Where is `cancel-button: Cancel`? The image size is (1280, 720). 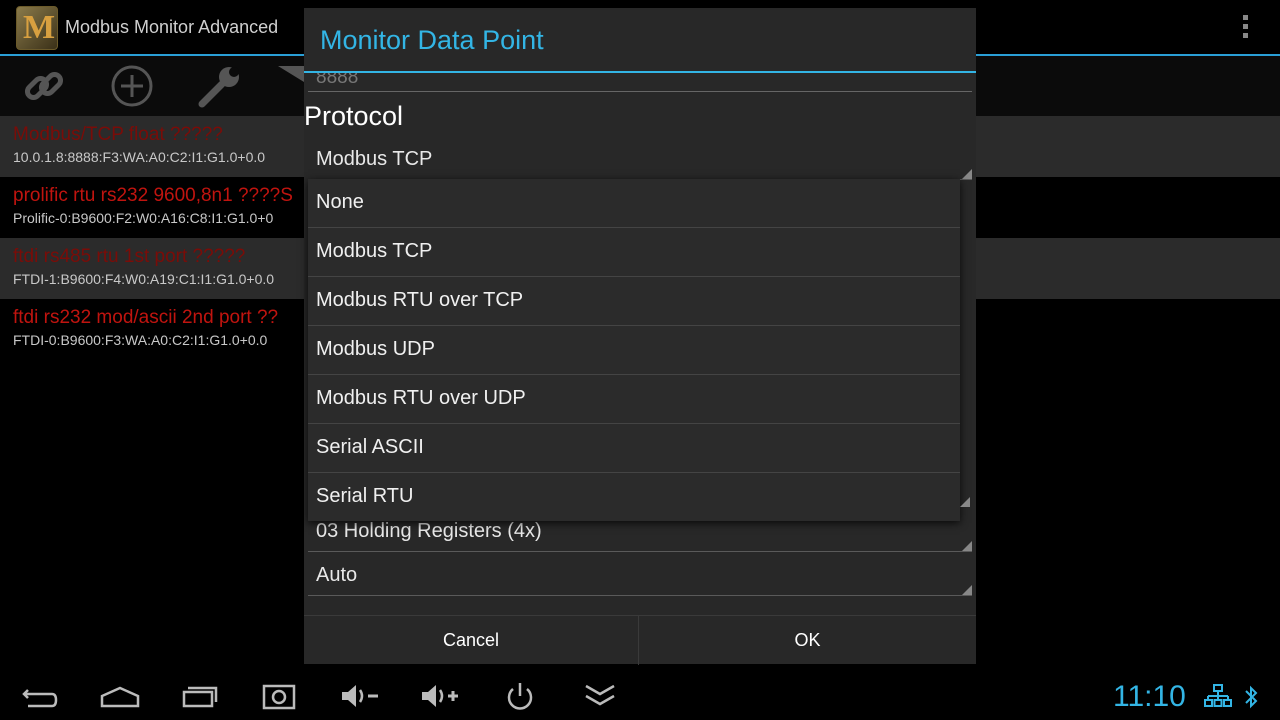
cancel-button: Cancel is located at coordinates (471, 640).